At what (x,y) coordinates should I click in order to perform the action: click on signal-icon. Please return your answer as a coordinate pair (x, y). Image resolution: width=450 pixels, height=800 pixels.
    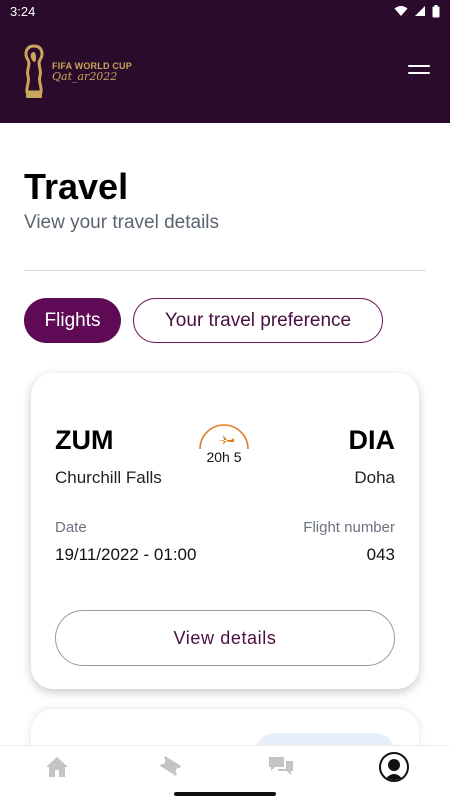
    Looking at the image, I should click on (420, 11).